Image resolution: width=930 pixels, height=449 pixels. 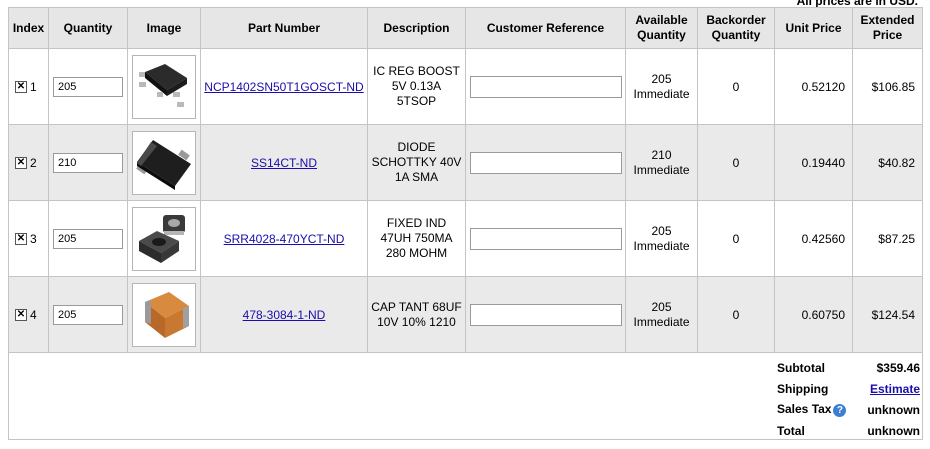 What do you see at coordinates (28, 162) in the screenshot?
I see `index-cell: ✕ 2` at bounding box center [28, 162].